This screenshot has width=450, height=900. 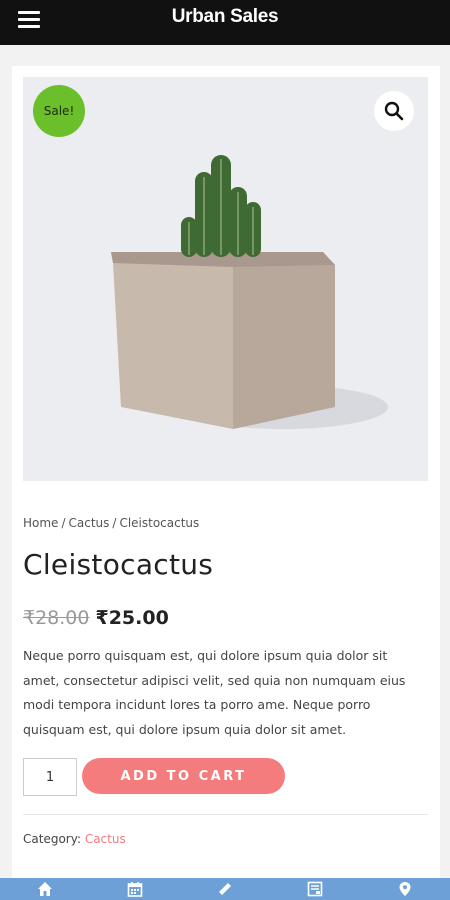 What do you see at coordinates (40, 523) in the screenshot?
I see `breadcrumb-home-link: Home` at bounding box center [40, 523].